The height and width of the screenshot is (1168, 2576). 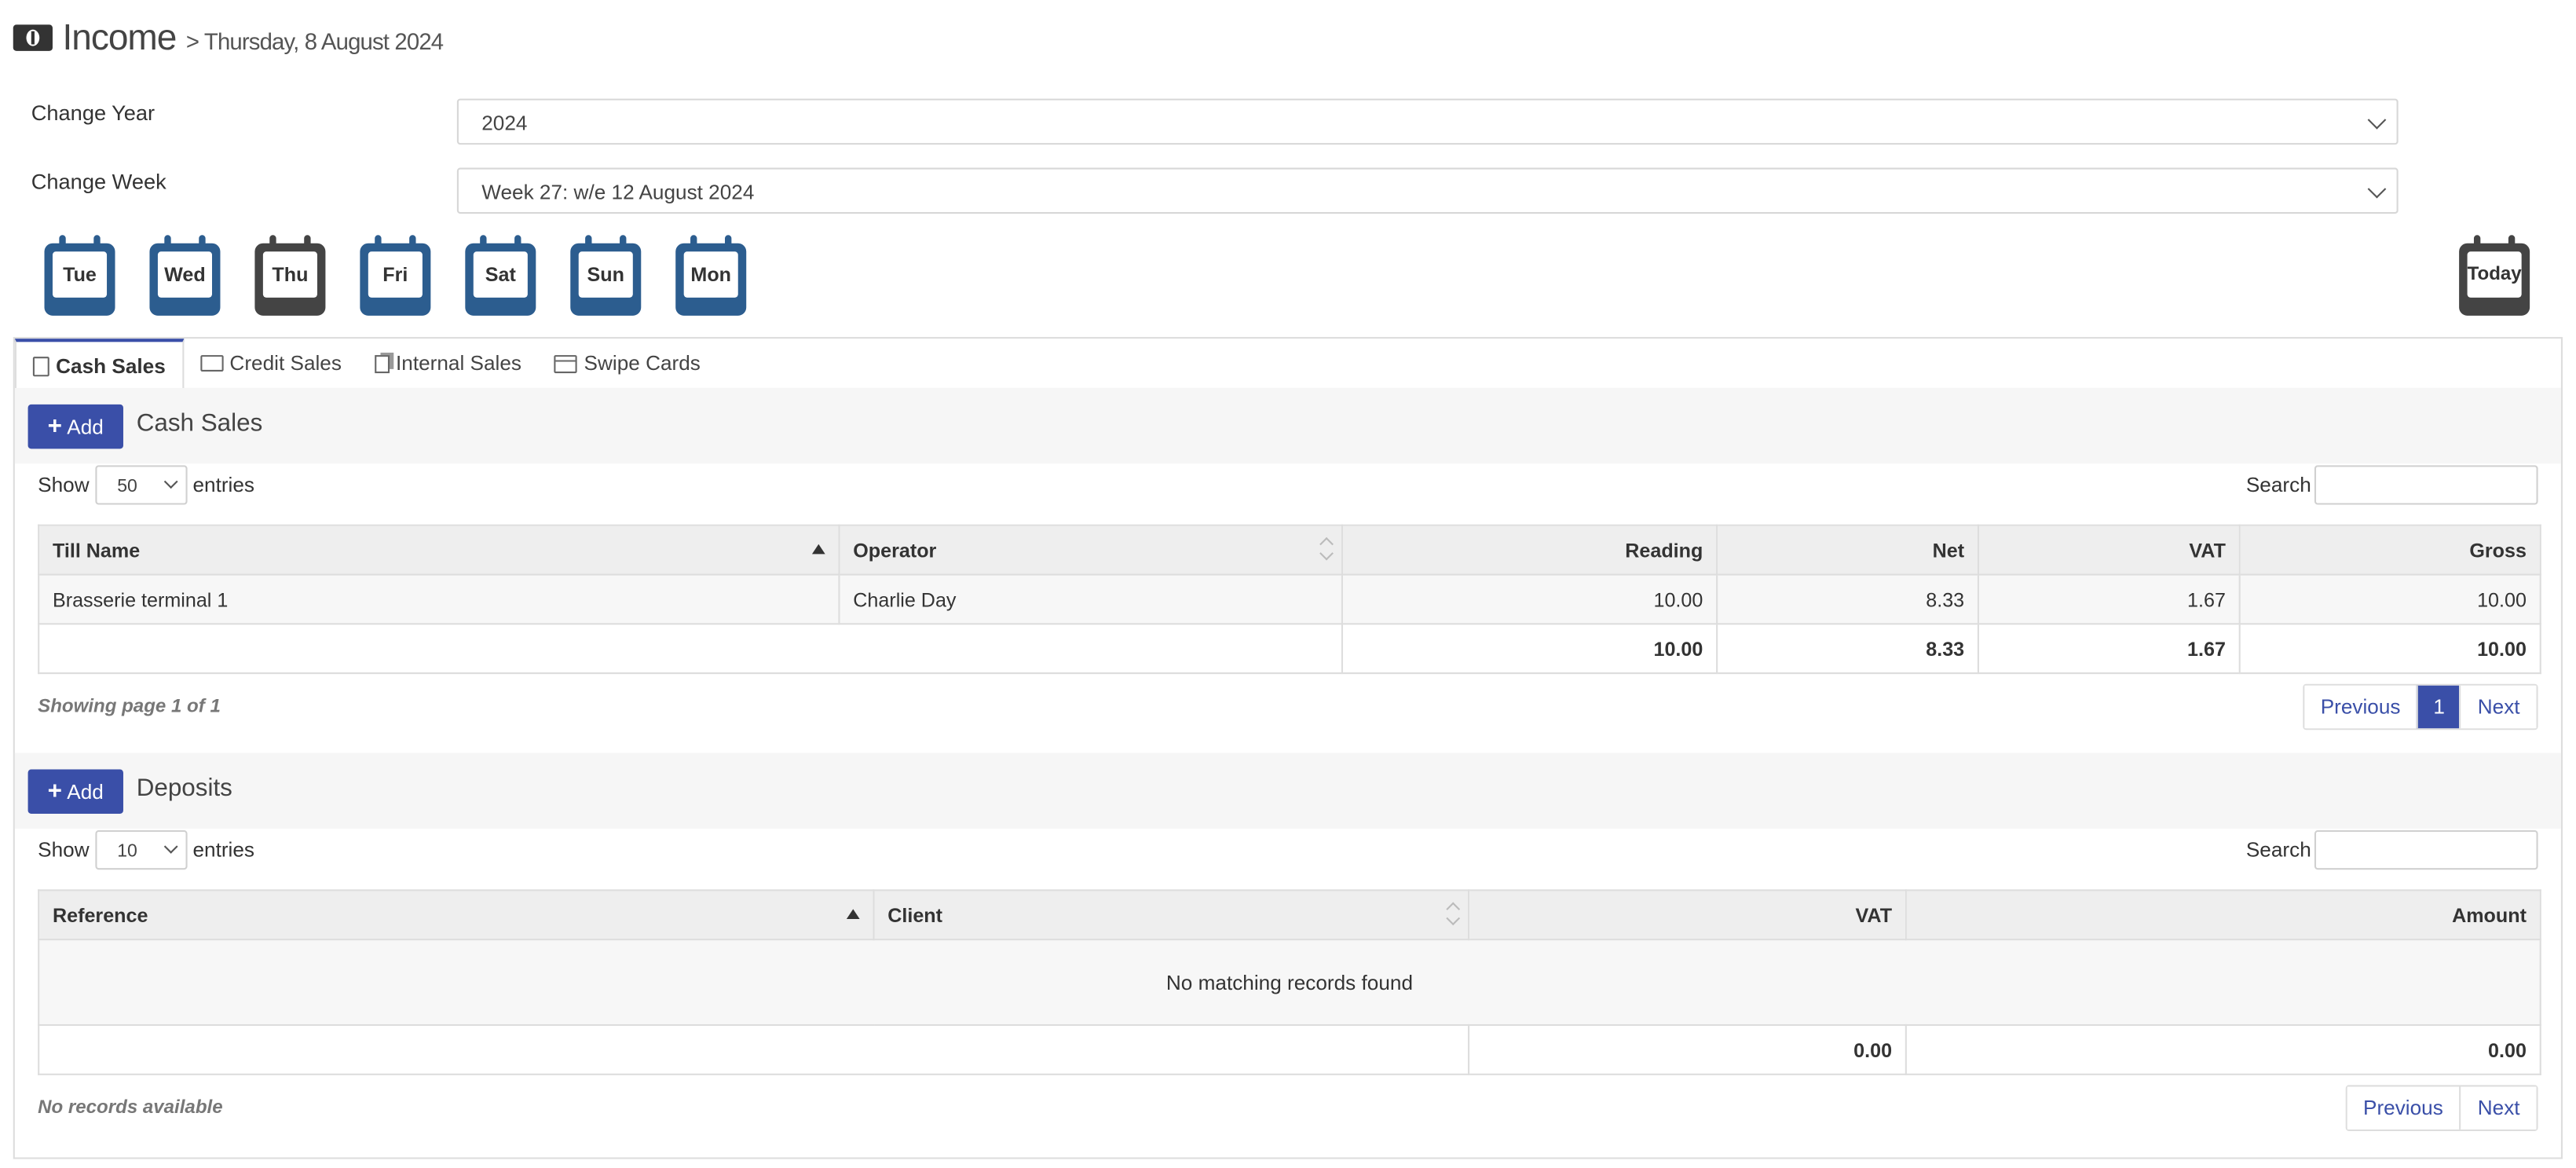 I want to click on tab-label: Internal Sales, so click(x=459, y=363).